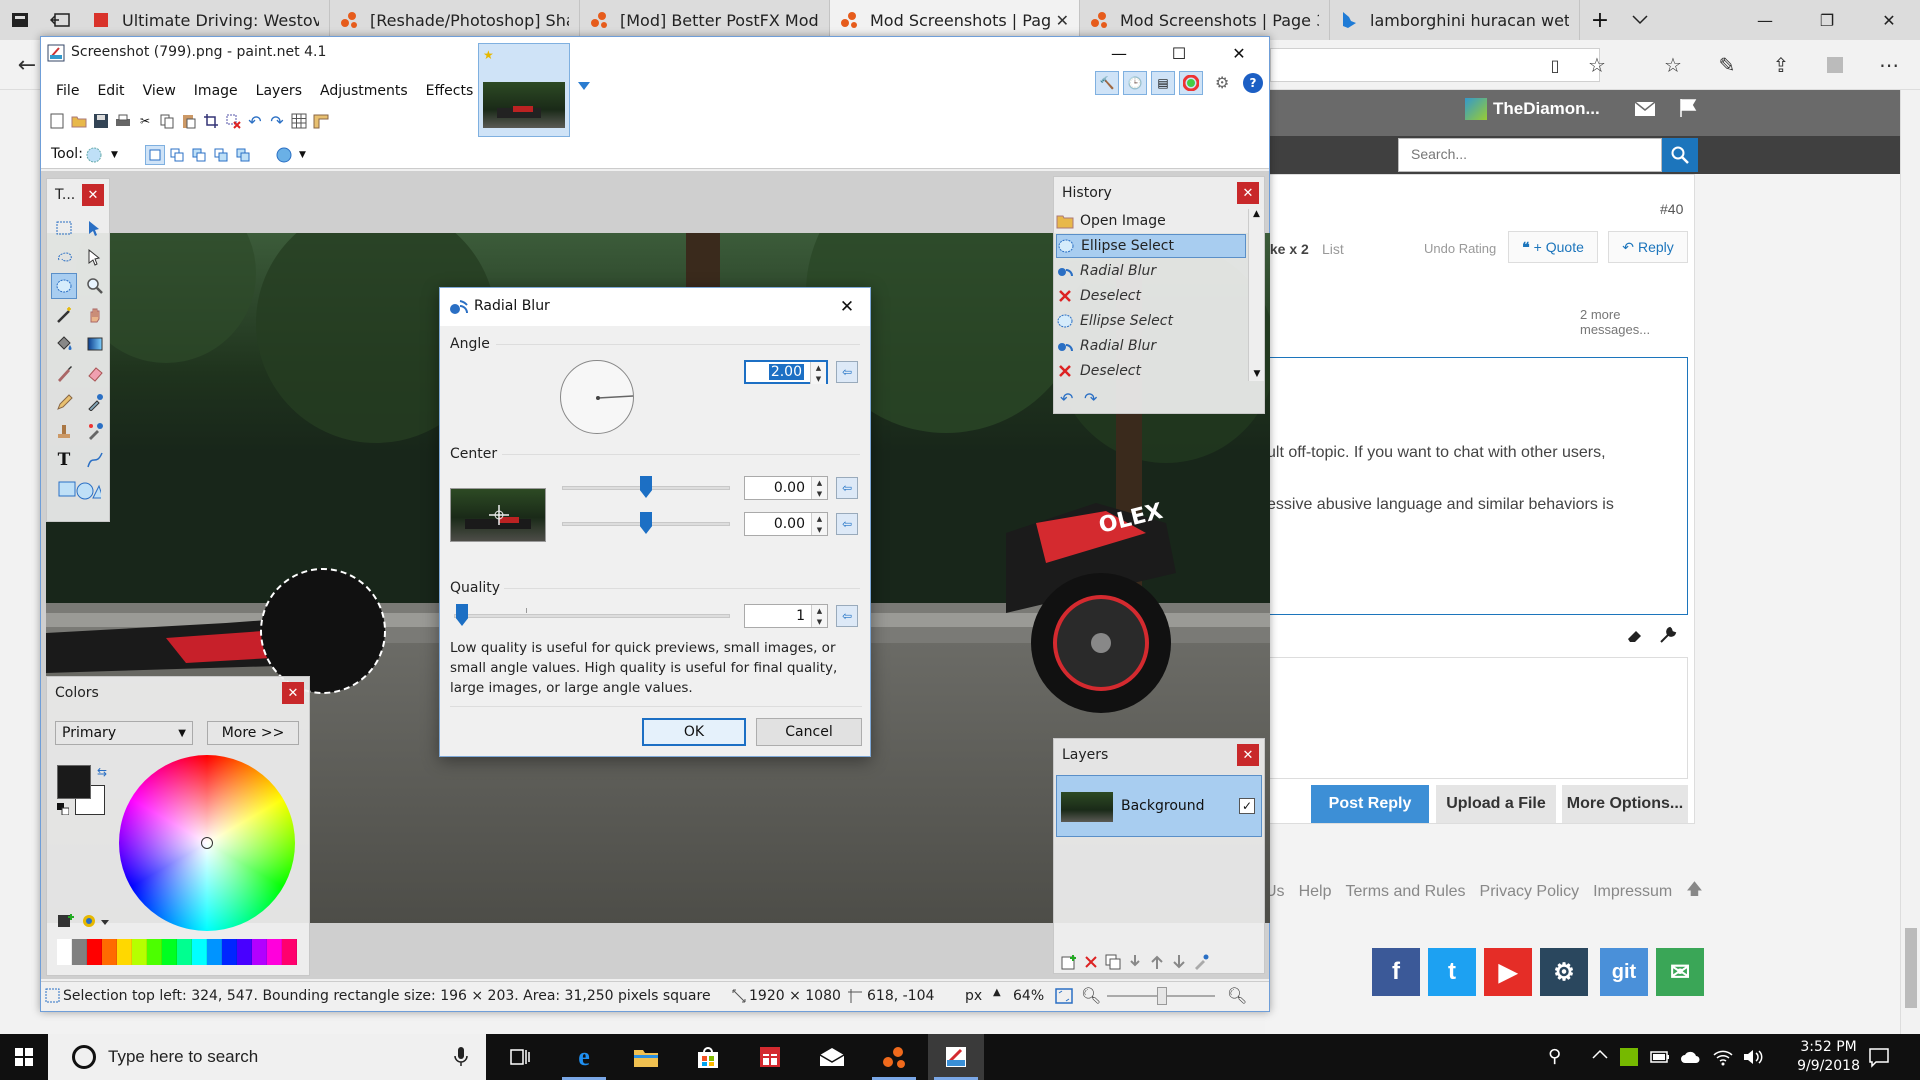 This screenshot has height=1080, width=1920. I want to click on footer-link: Terms and Rules, so click(1405, 892).